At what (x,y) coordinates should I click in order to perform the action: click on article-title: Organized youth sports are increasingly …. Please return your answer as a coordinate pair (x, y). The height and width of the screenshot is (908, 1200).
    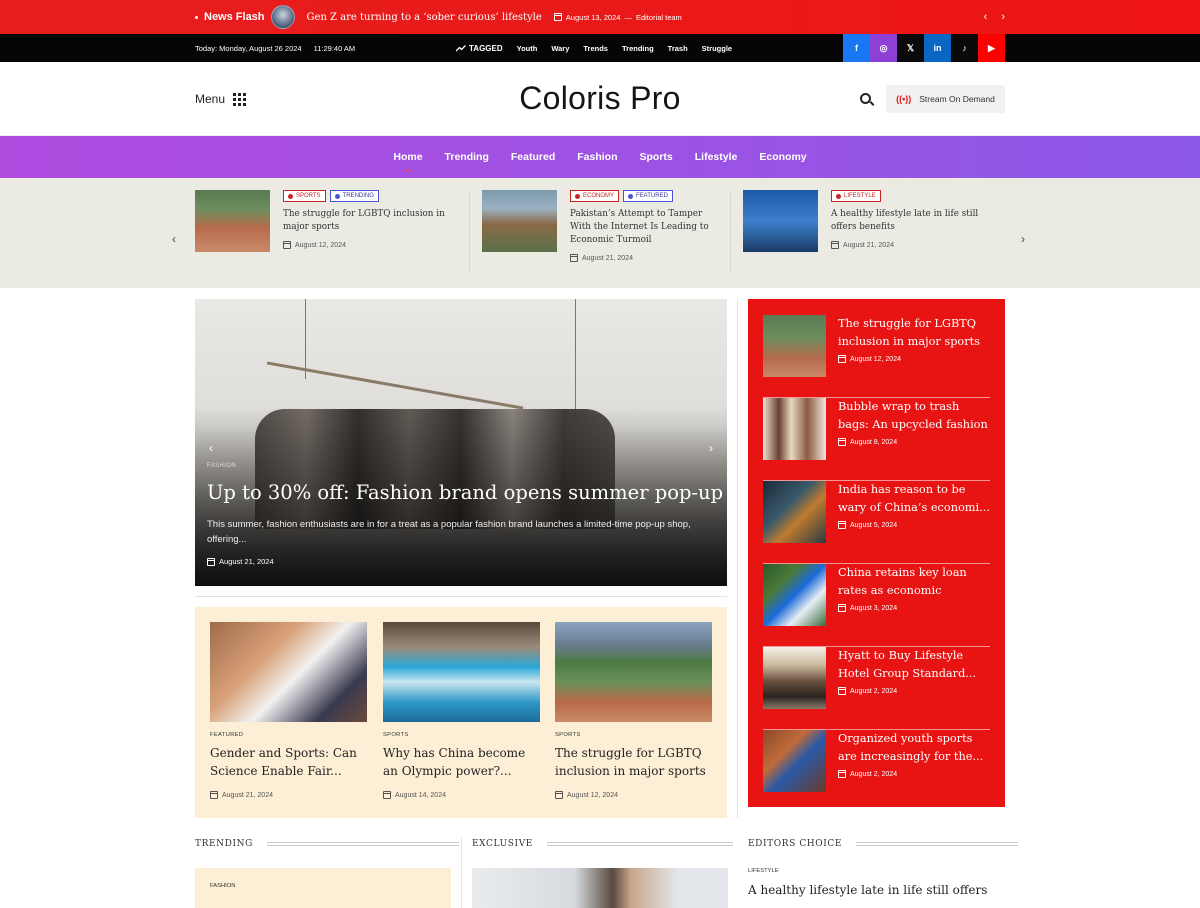
    Looking at the image, I should click on (914, 748).